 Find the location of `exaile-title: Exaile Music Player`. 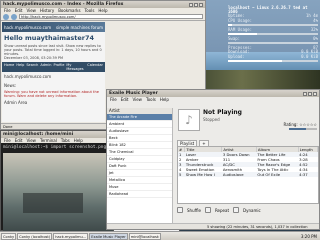

exaile-title: Exaile Music Player is located at coordinates (133, 93).